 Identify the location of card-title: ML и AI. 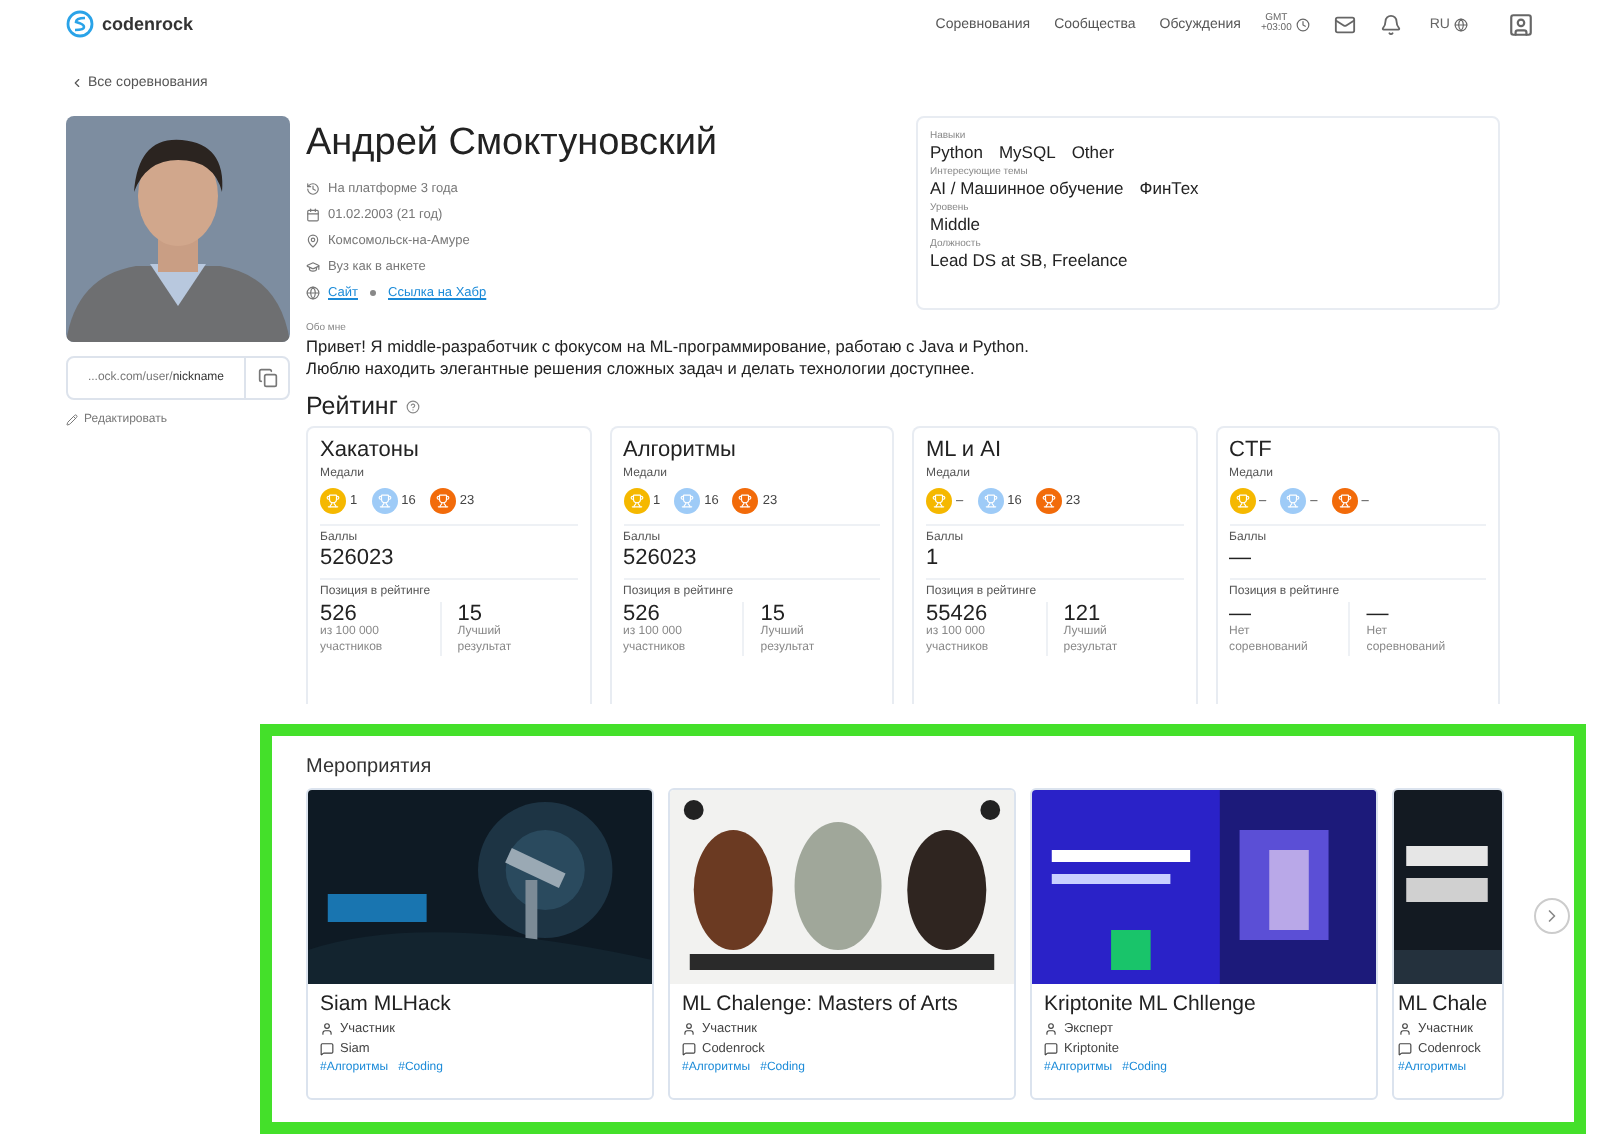
(965, 450).